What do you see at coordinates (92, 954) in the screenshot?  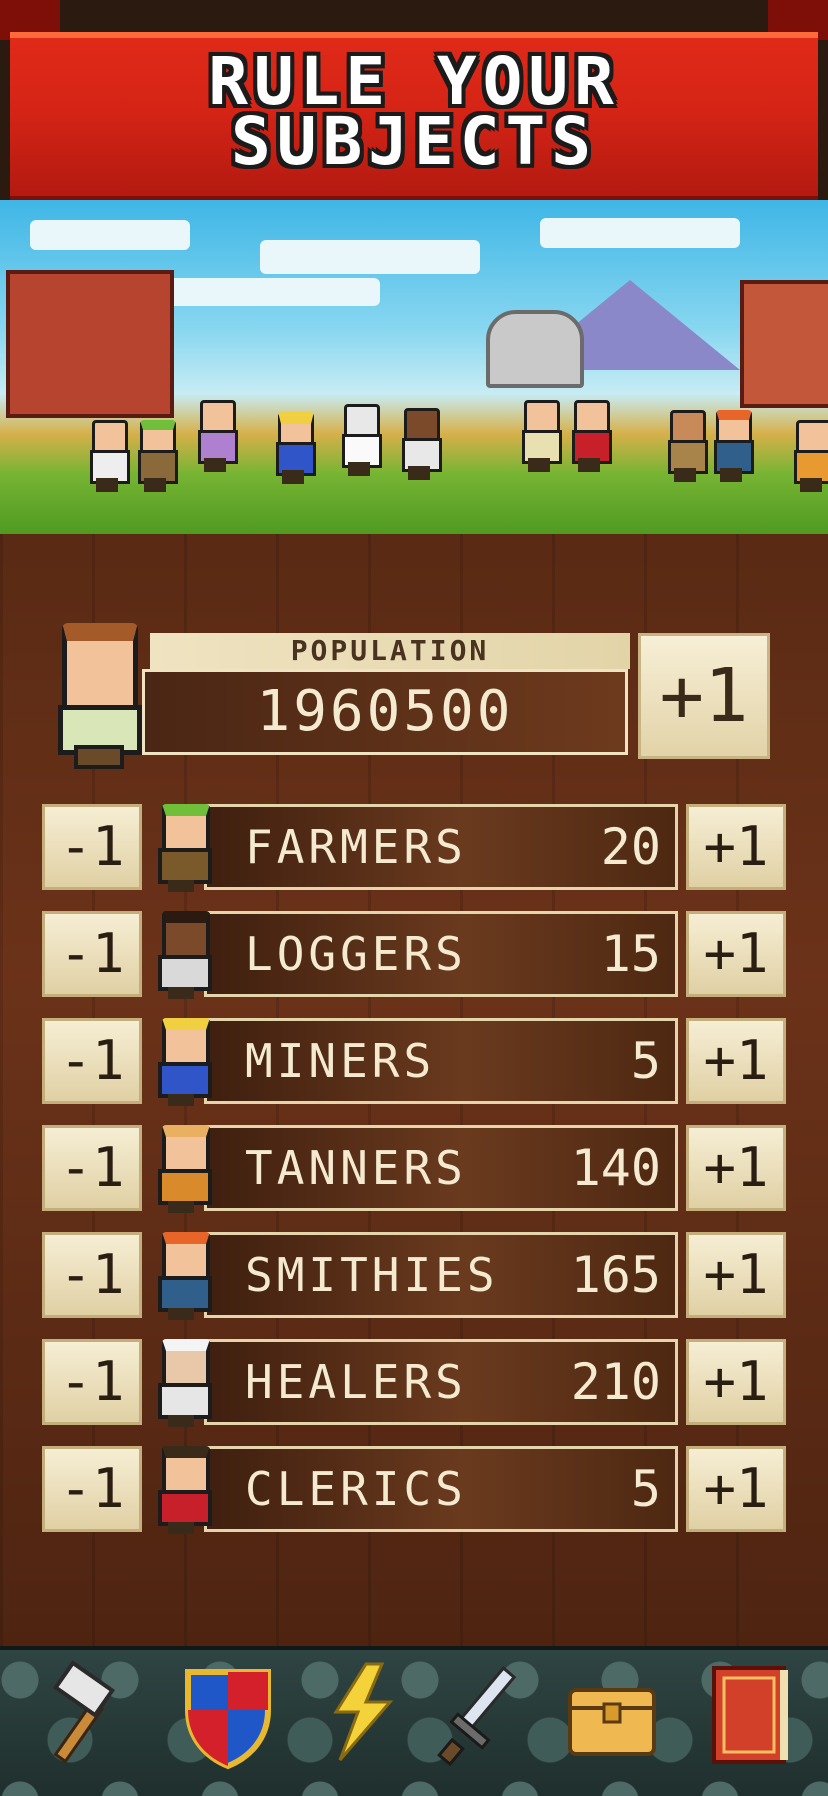 I see `decrease-loggers-button: -1` at bounding box center [92, 954].